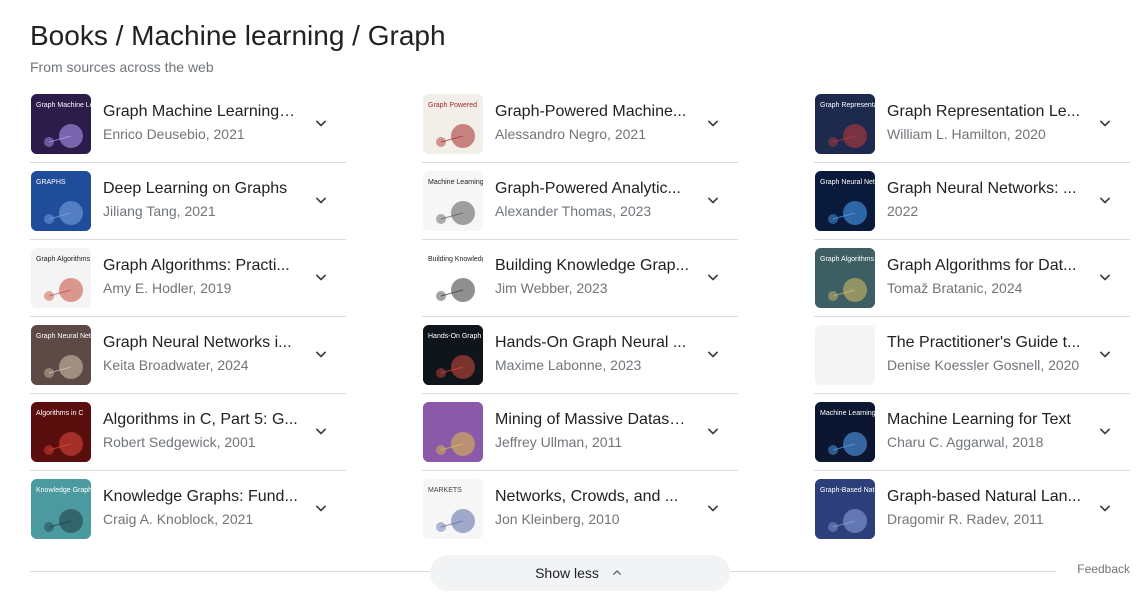 Image resolution: width=1145 pixels, height=606 pixels. I want to click on book-cover-image: Machine Learning for Text, so click(845, 432).